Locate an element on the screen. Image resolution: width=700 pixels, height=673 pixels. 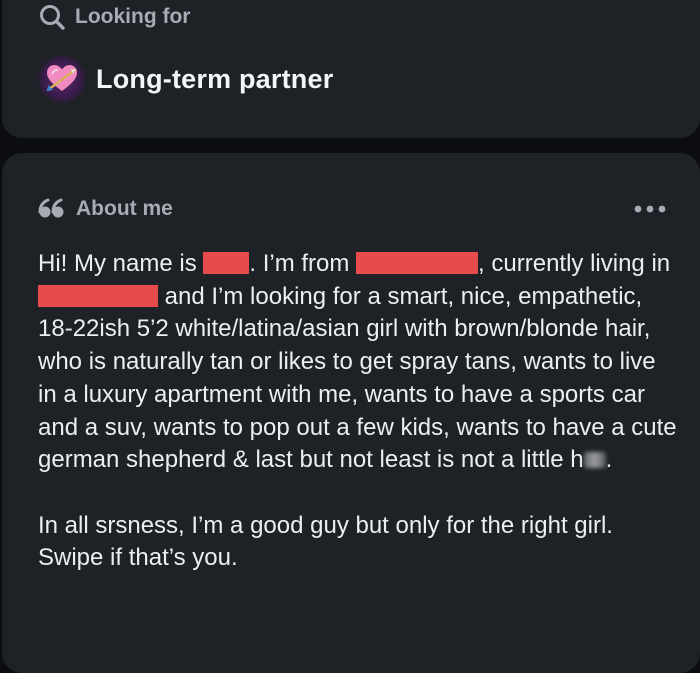
search-icon is located at coordinates (53, 17).